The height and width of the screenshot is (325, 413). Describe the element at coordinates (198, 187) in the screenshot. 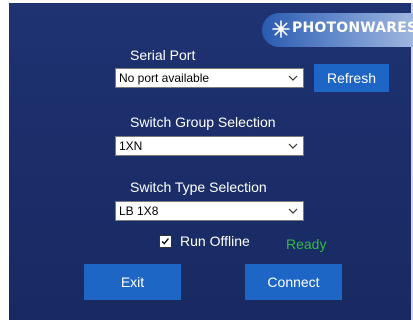

I see `switch-type-label: Switch Type Selection` at that location.